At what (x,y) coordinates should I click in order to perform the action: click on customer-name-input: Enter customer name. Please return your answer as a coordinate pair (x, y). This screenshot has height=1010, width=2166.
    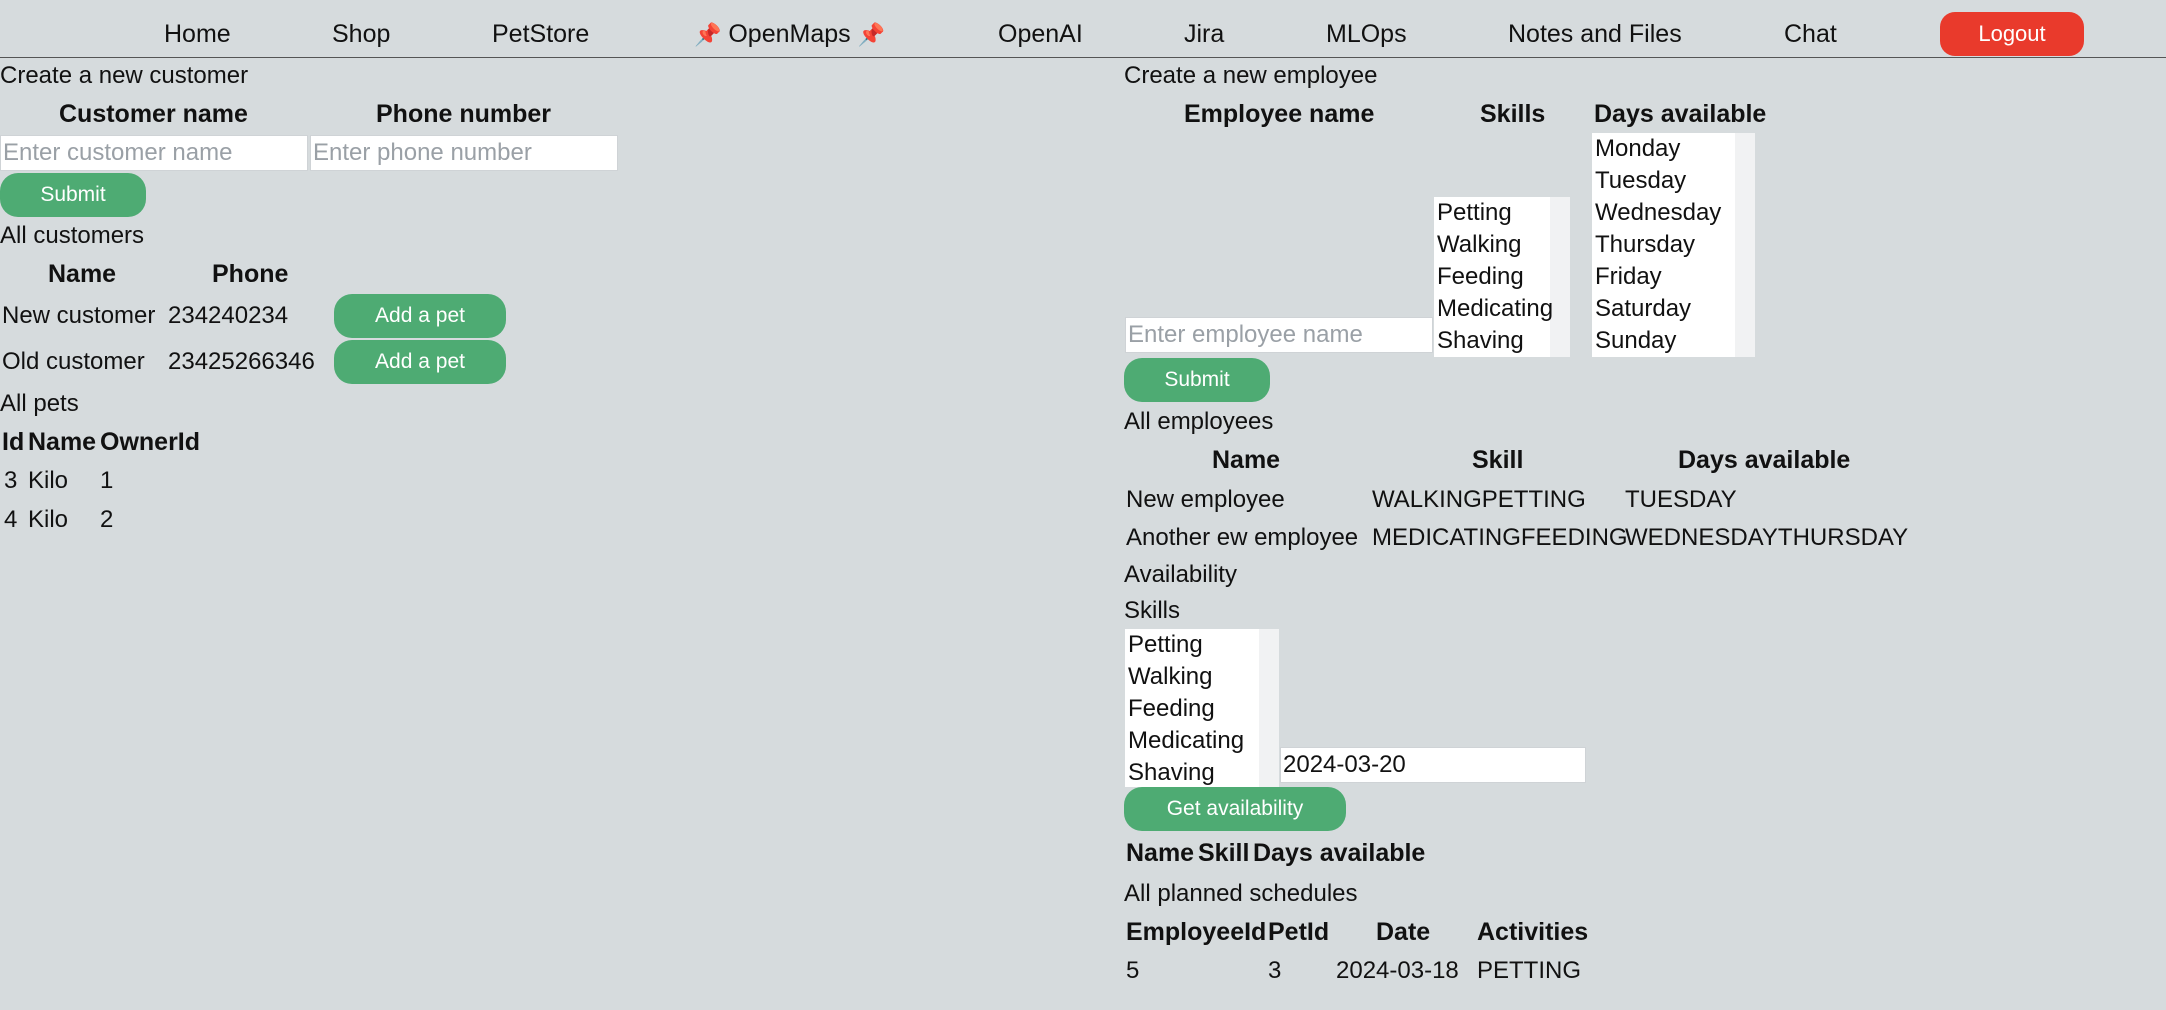
    Looking at the image, I should click on (154, 153).